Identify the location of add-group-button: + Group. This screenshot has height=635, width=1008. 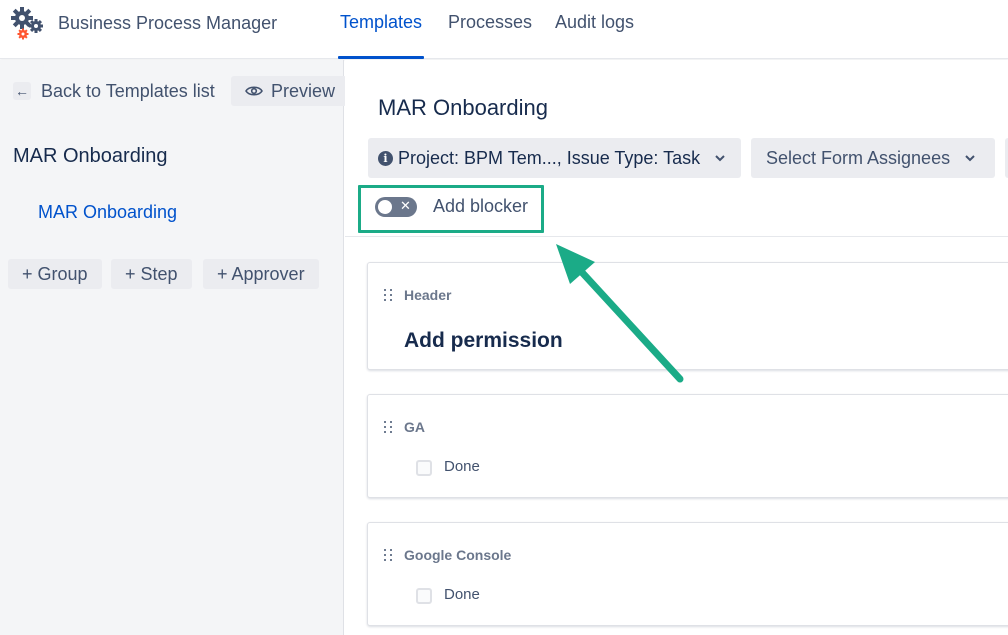
(55, 274).